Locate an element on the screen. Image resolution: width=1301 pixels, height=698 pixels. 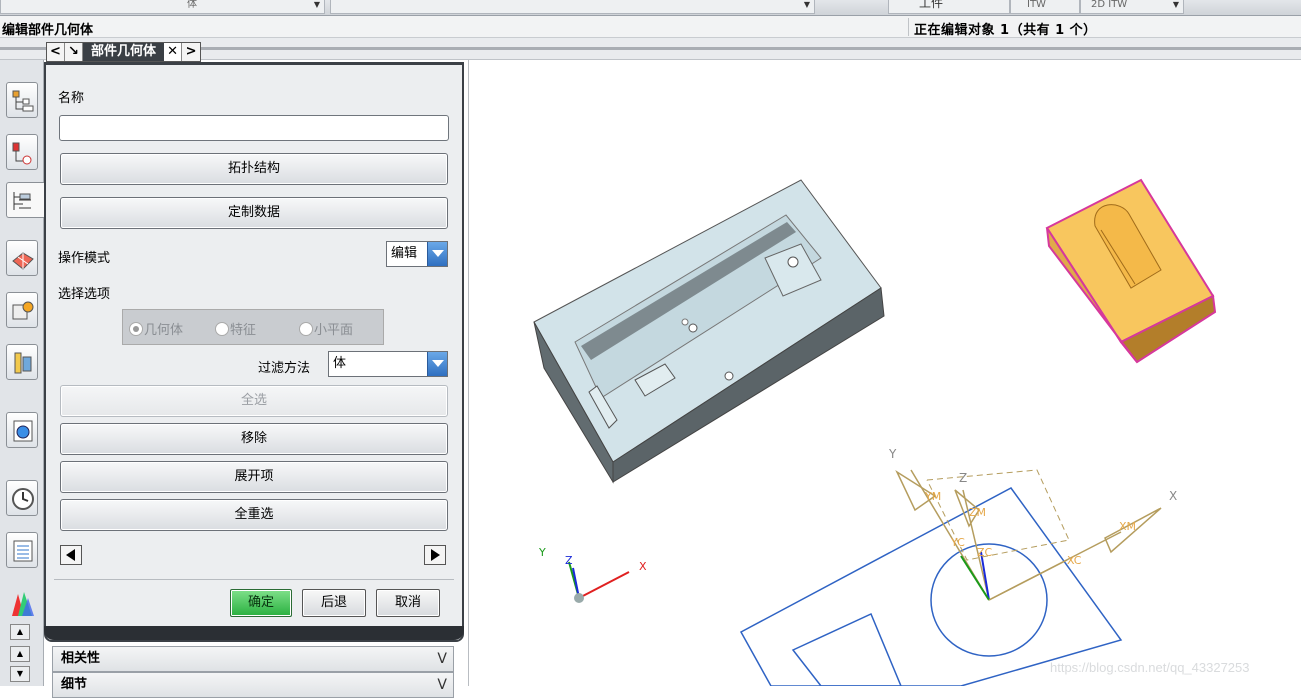
select-options-radio-group: 几何体 特征 小平面 is located at coordinates (253, 327).